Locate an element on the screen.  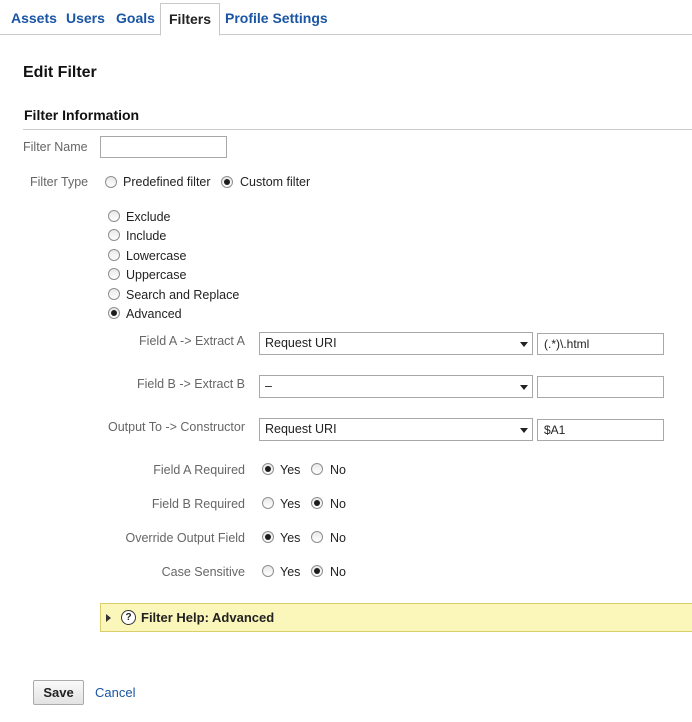
override-output-no-radio is located at coordinates (317, 537).